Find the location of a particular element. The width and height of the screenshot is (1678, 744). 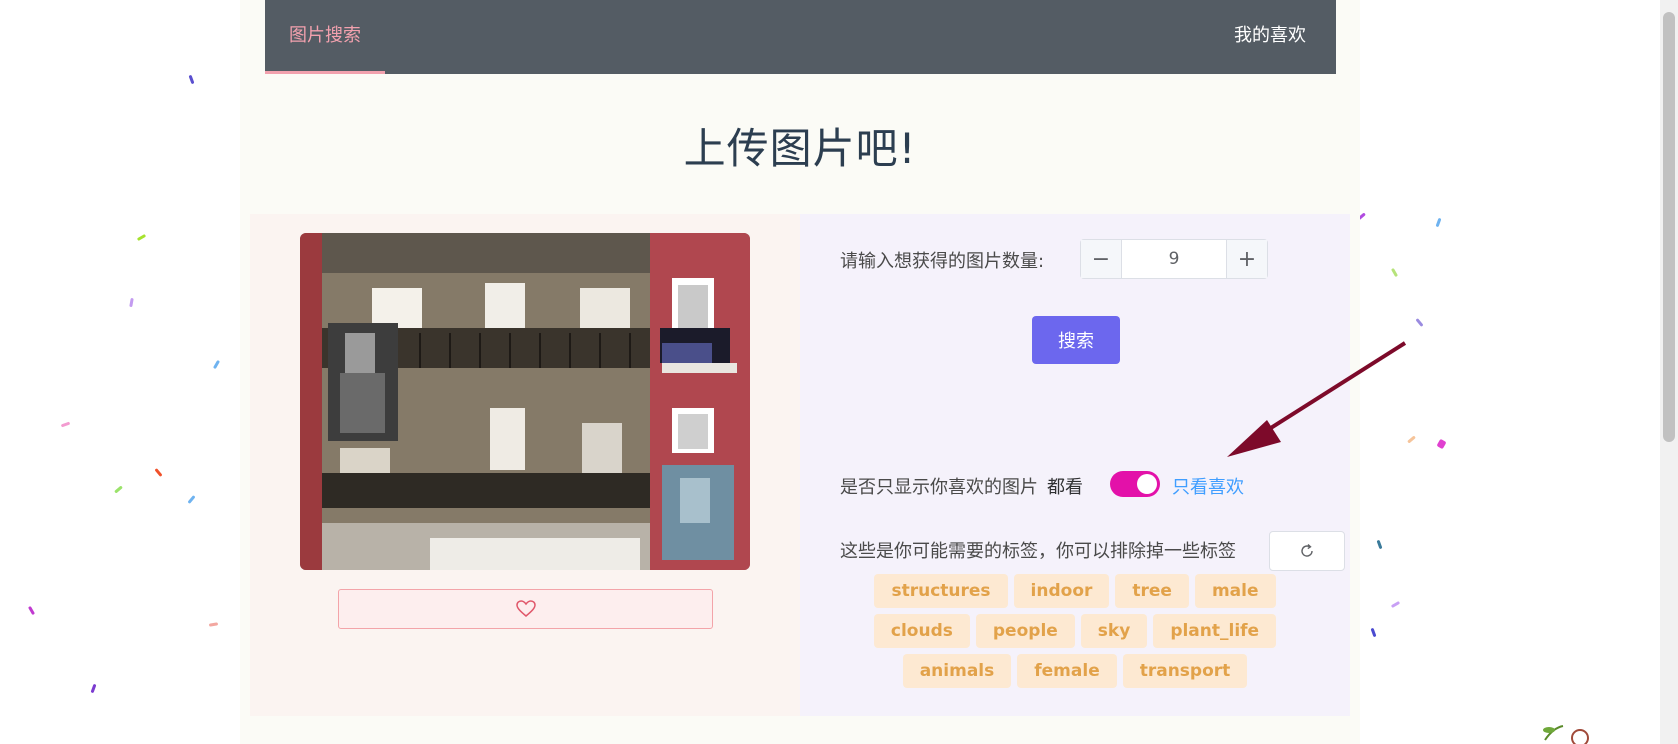

page-scrollbar is located at coordinates (1669, 372).